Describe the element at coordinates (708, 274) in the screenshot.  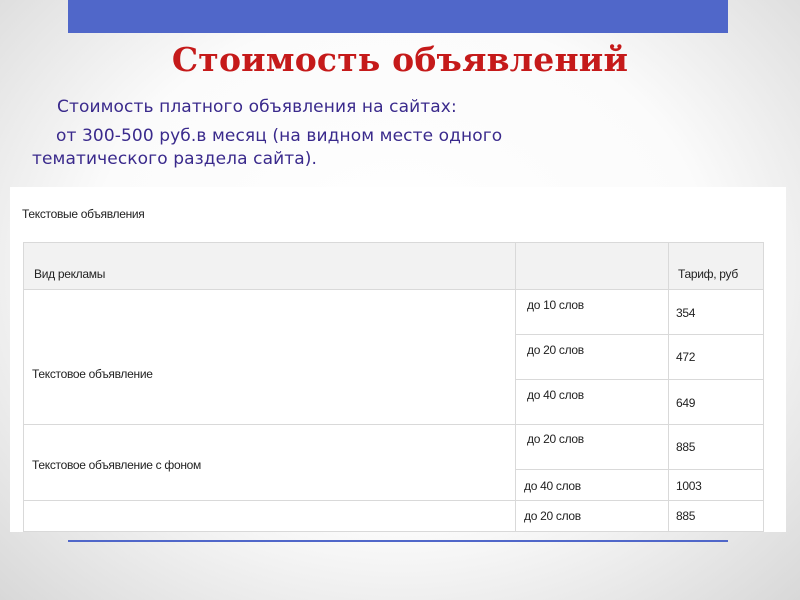
I see `header-tariff: Тариф, руб` at that location.